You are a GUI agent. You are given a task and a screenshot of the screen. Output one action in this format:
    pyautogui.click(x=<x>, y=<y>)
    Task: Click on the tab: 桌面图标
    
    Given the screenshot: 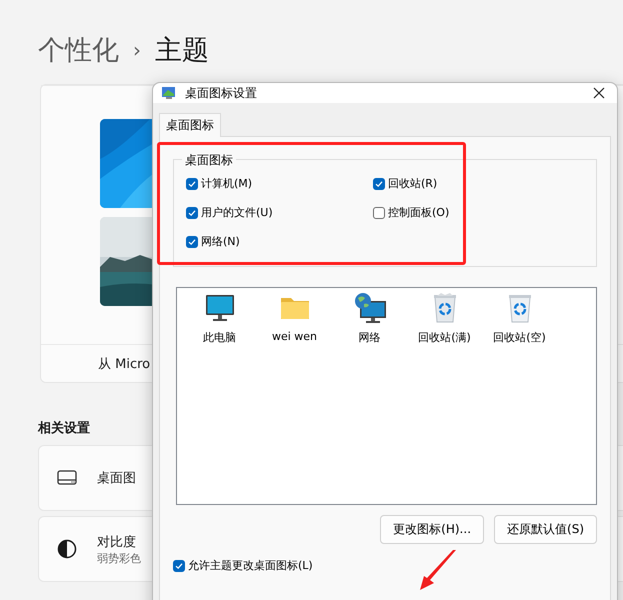 What is the action you would take?
    pyautogui.click(x=190, y=125)
    